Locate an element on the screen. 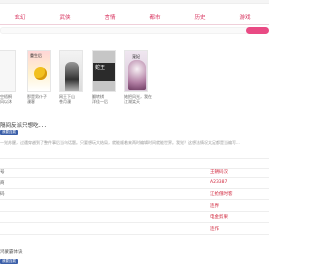  book-author-4: 洋佳一后 is located at coordinates (100, 101).